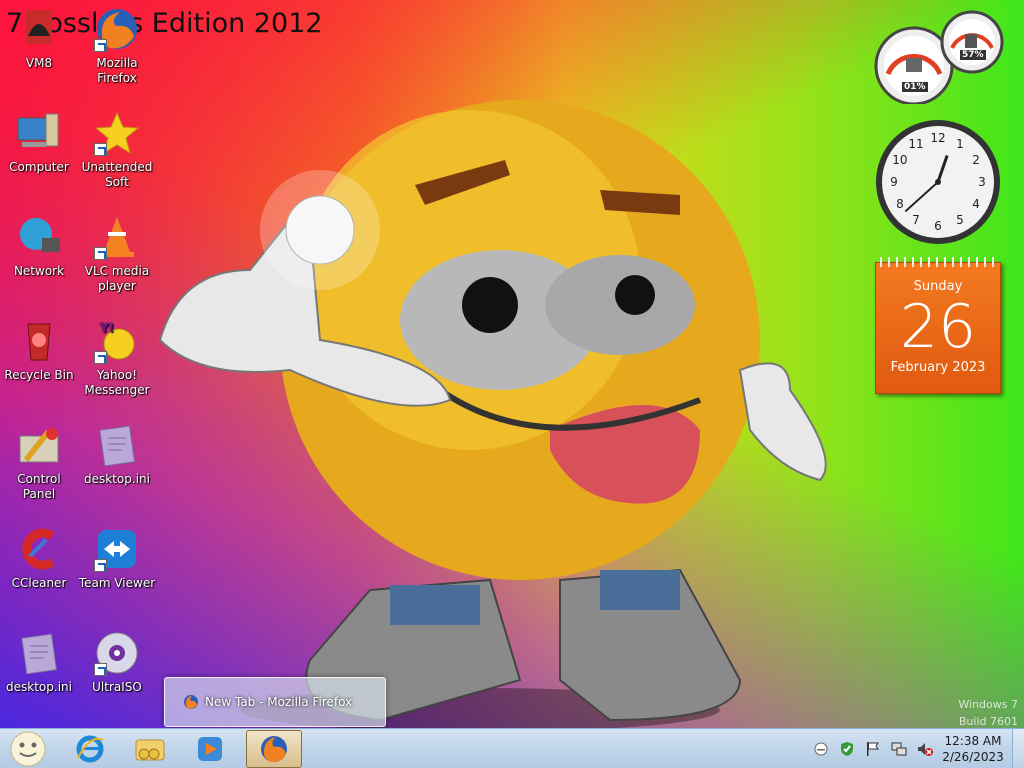 This screenshot has height=768, width=1024. What do you see at coordinates (938, 226) in the screenshot?
I see `clock-number: 6` at bounding box center [938, 226].